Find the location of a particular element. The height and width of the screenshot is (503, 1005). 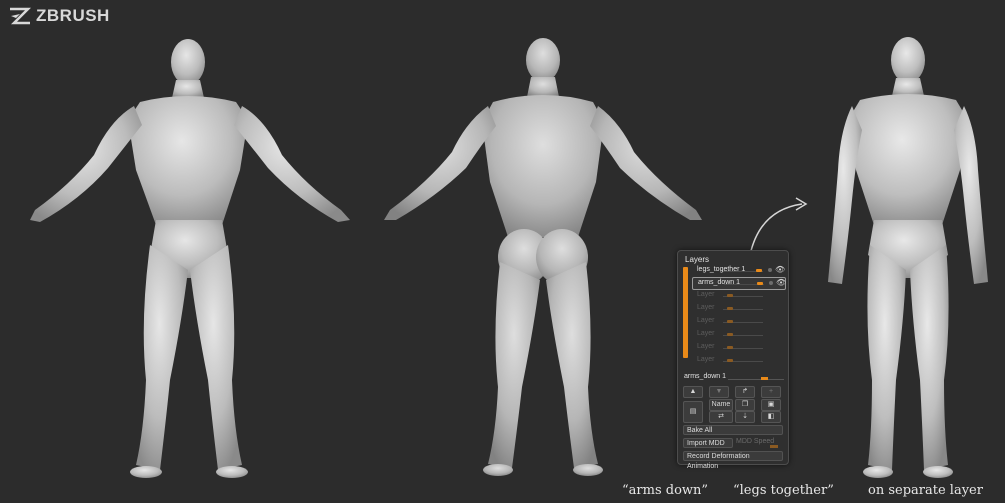

caption-separate-layer: on separate layer is located at coordinates (925, 490).